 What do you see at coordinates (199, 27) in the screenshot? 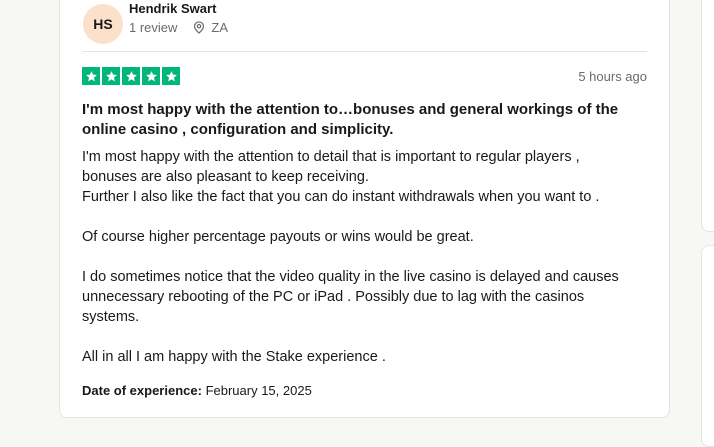
I see `location-pin-icon` at bounding box center [199, 27].